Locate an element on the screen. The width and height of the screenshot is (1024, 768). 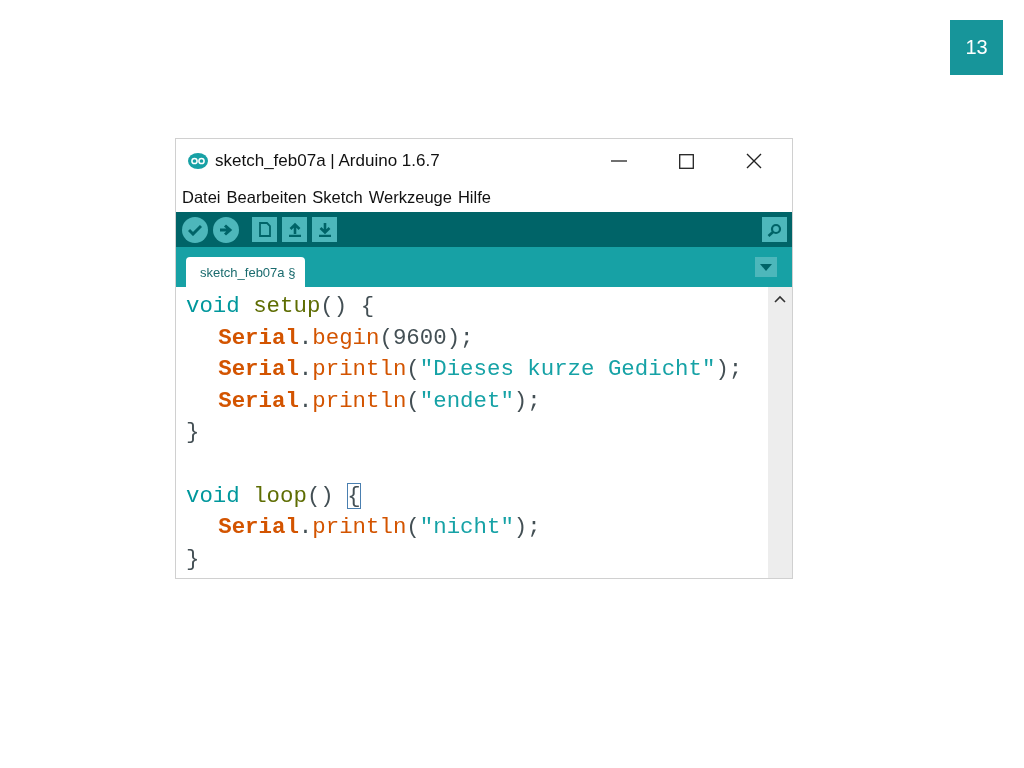
window-title: sketch_feb07a | Arduino 1.6.7 is located at coordinates (327, 161).